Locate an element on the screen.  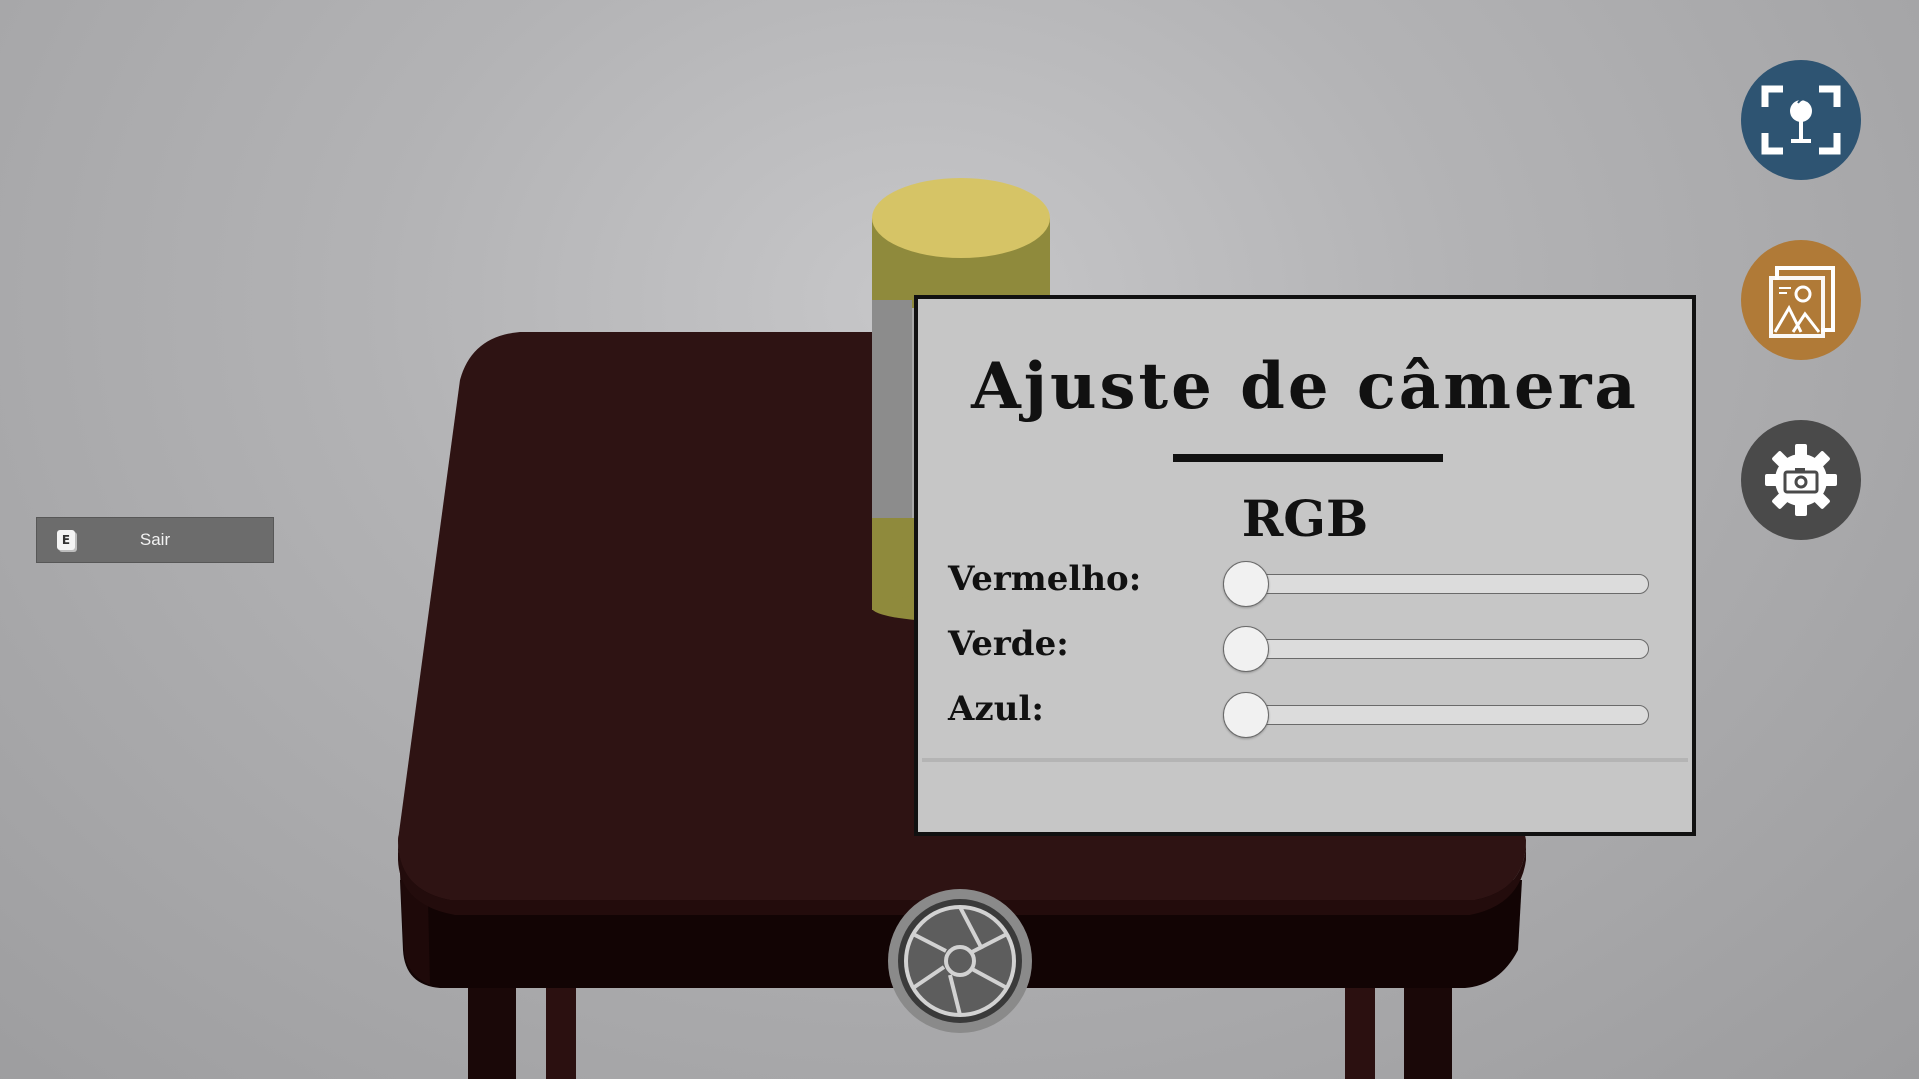
focus-button is located at coordinates (1801, 120).